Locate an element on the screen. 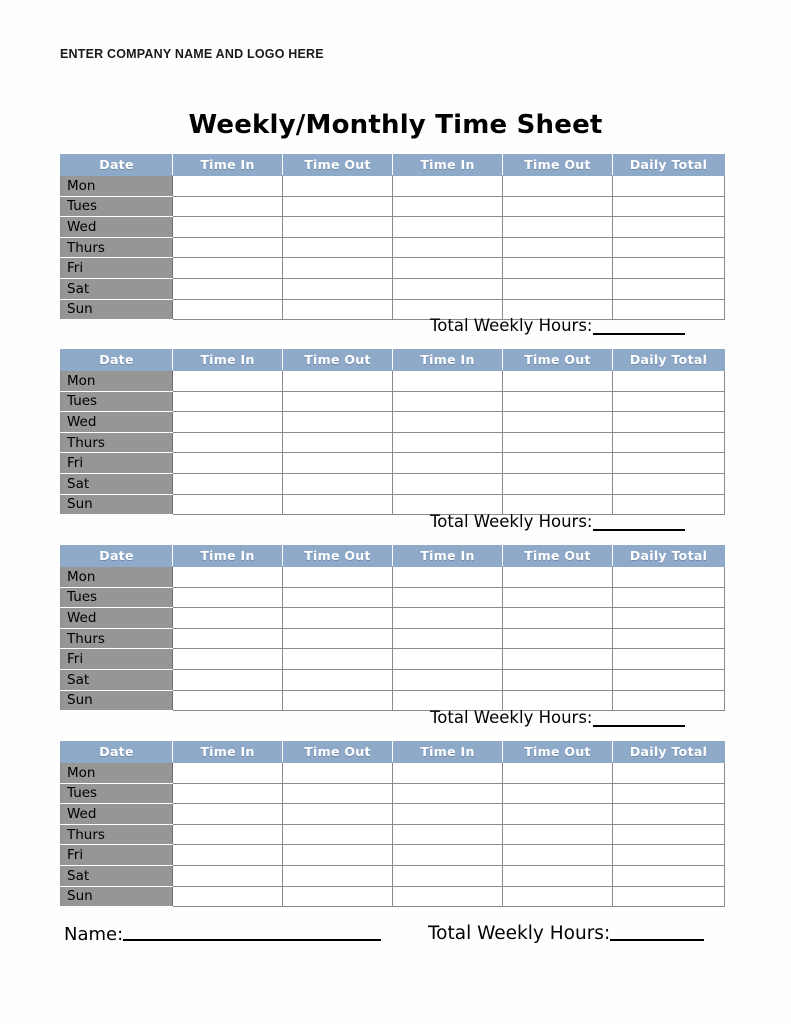 This screenshot has height=1024, width=791. name-field-rule is located at coordinates (252, 940).